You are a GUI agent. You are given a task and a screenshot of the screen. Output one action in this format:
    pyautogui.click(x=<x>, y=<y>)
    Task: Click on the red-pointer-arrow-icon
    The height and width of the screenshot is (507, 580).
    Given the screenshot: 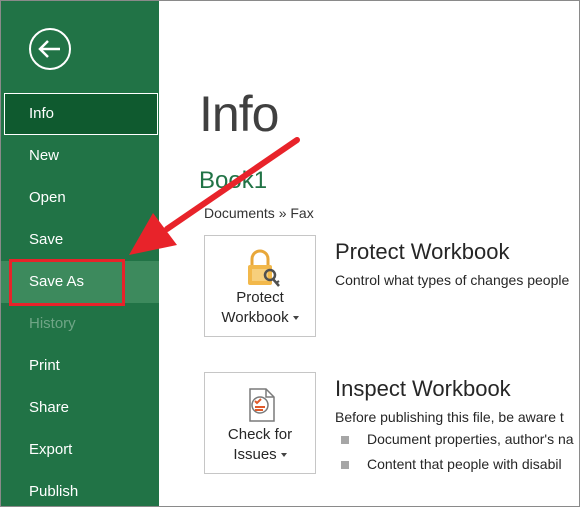 What is the action you would take?
    pyautogui.click(x=214, y=196)
    